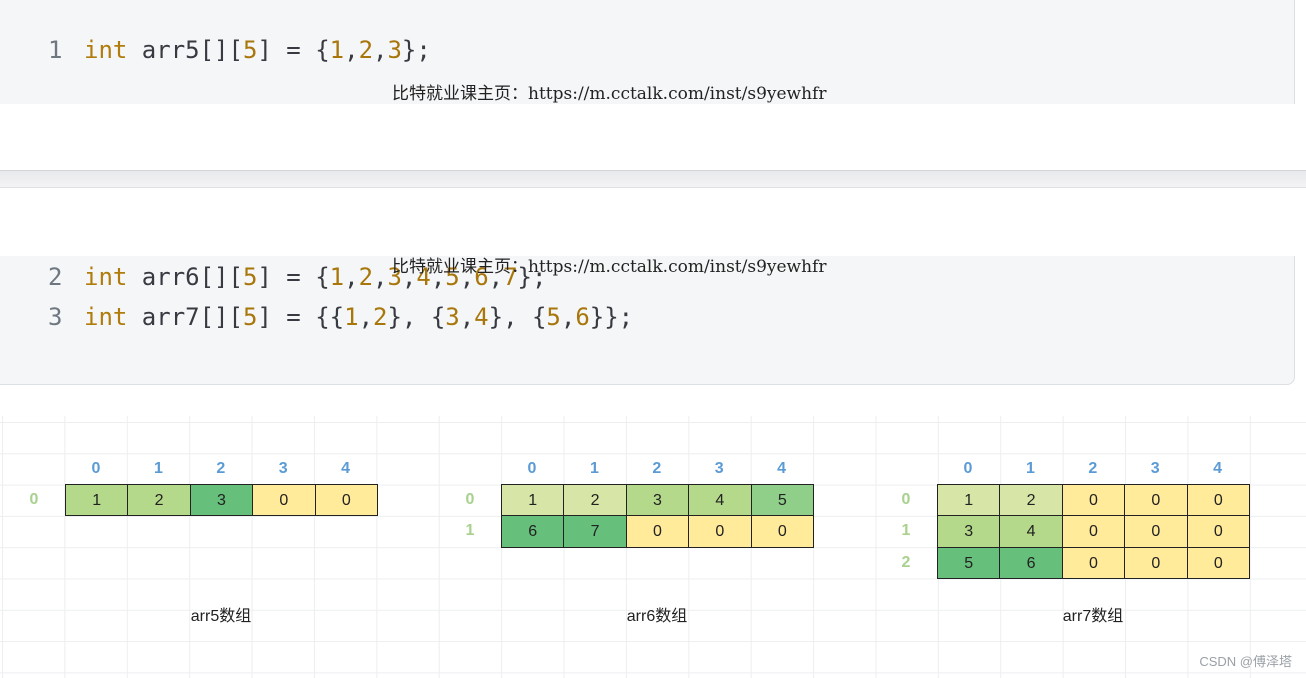  What do you see at coordinates (185, 50) in the screenshot?
I see `code-text: arr5[][` at bounding box center [185, 50].